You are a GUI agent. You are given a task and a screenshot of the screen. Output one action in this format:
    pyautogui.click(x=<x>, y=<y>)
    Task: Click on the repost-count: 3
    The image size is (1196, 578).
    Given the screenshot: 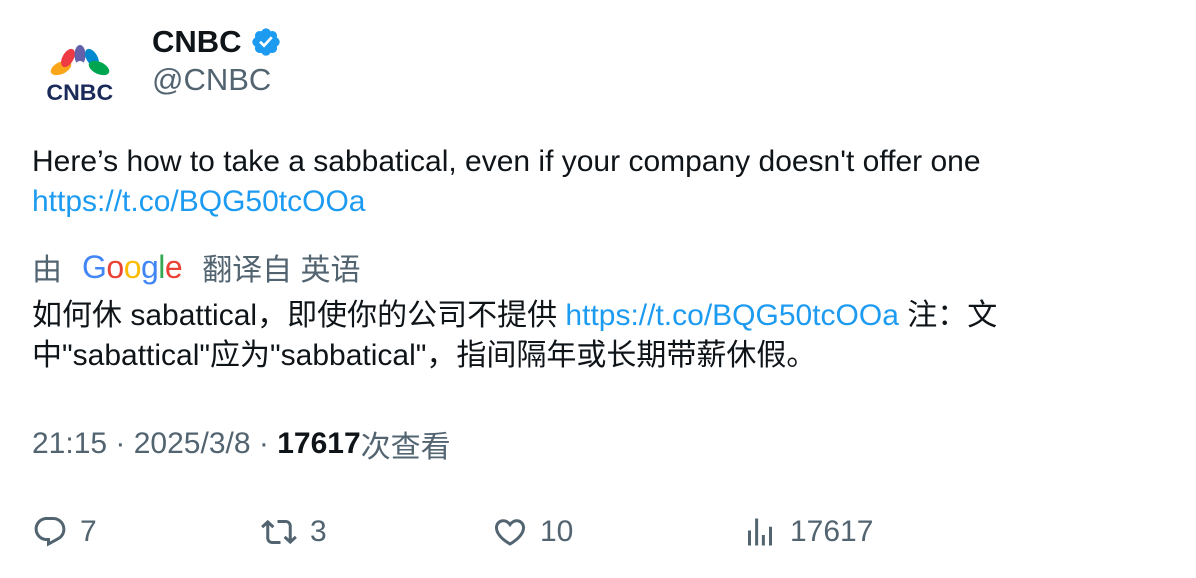 What is the action you would take?
    pyautogui.click(x=318, y=531)
    